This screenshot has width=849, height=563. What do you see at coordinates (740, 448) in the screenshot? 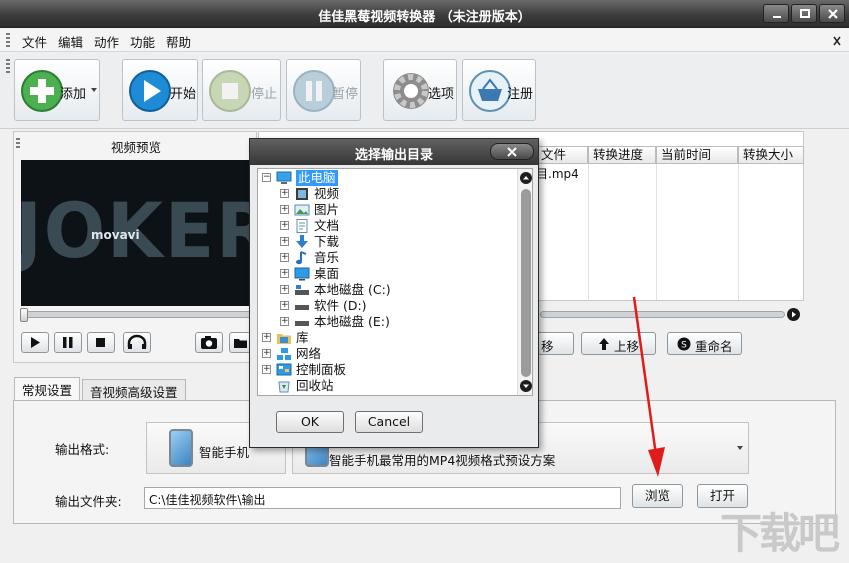
I see `chevron-down-icon` at bounding box center [740, 448].